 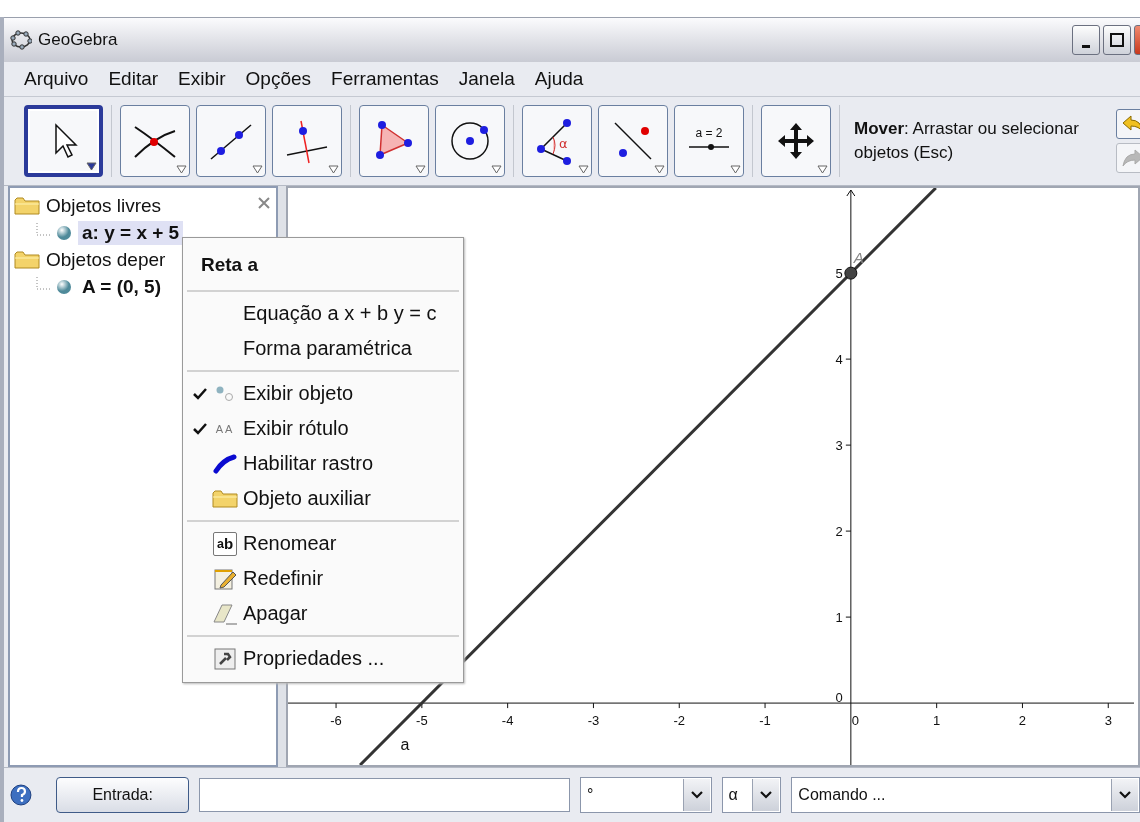 What do you see at coordinates (679, 721) in the screenshot?
I see `tick-label: -2` at bounding box center [679, 721].